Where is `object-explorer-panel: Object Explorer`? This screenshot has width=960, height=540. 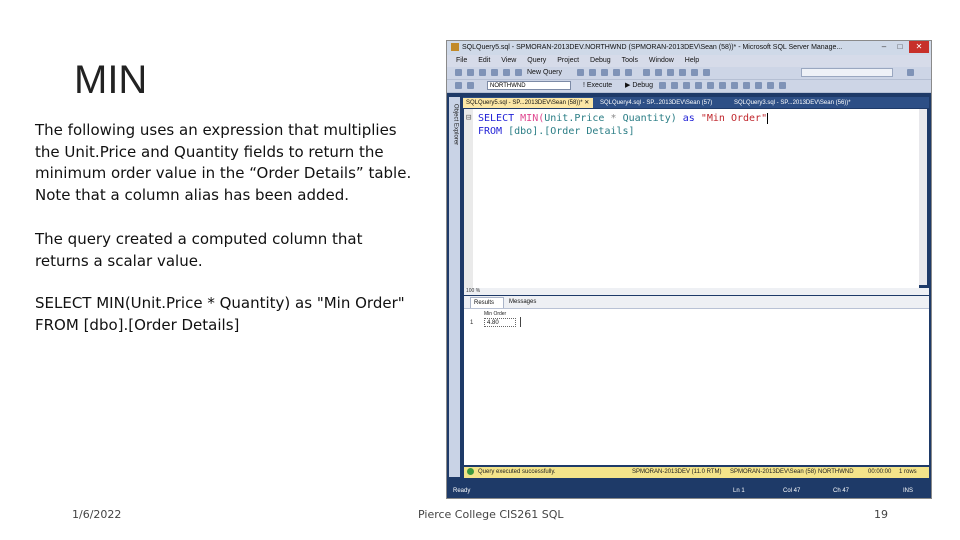
object-explorer-panel: Object Explorer is located at coordinates (454, 287).